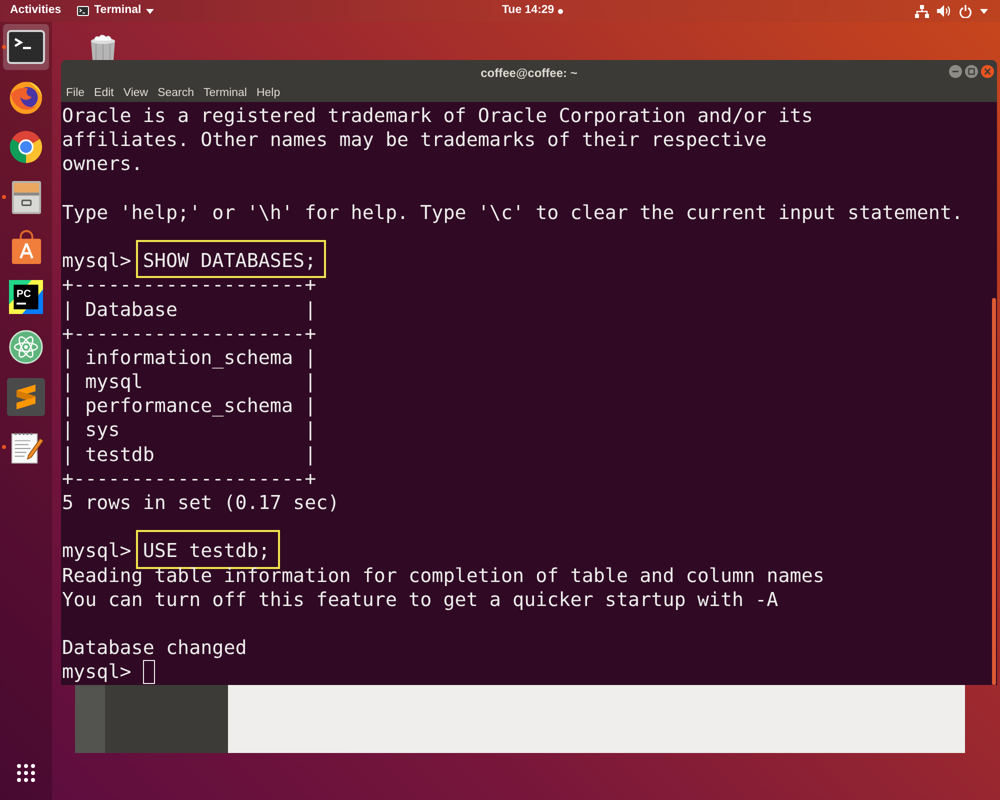 This screenshot has height=800, width=1000. Describe the element at coordinates (23, 294) in the screenshot. I see `logo-text: PC` at that location.